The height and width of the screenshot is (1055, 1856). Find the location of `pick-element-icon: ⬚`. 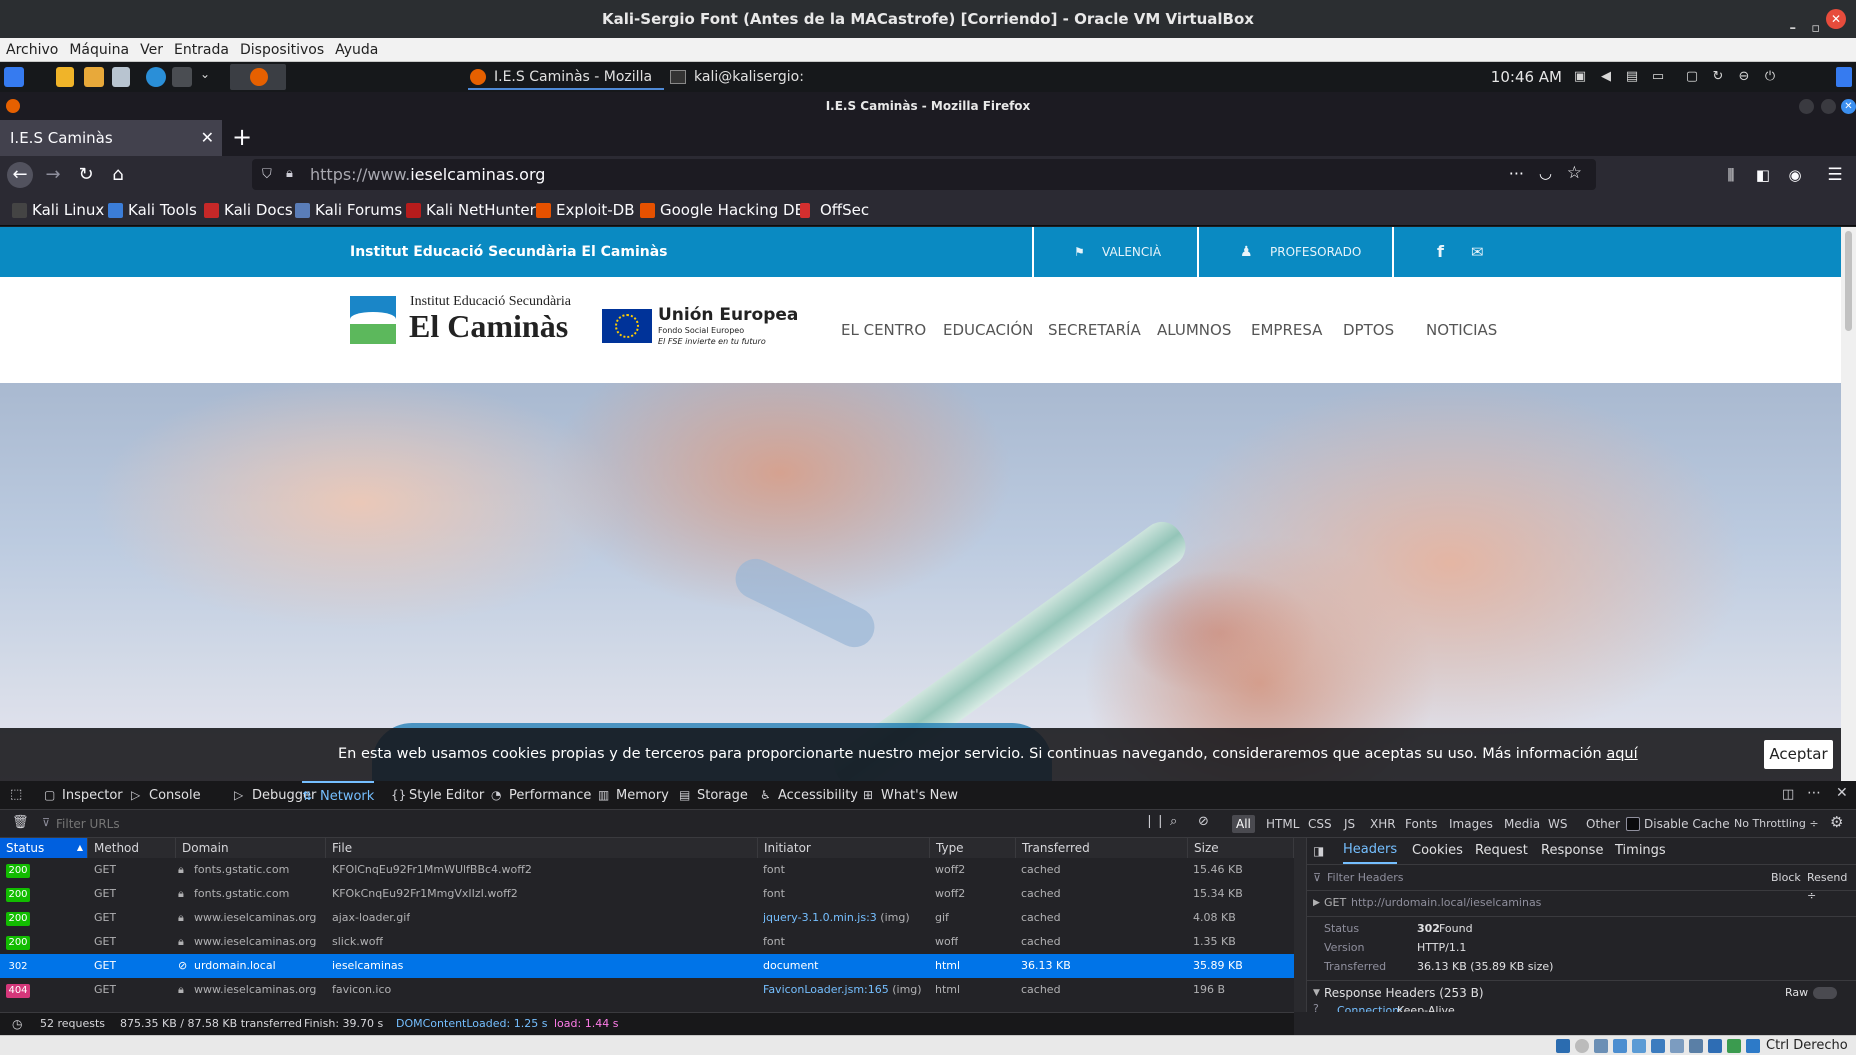

pick-element-icon: ⬚ is located at coordinates (16, 794).